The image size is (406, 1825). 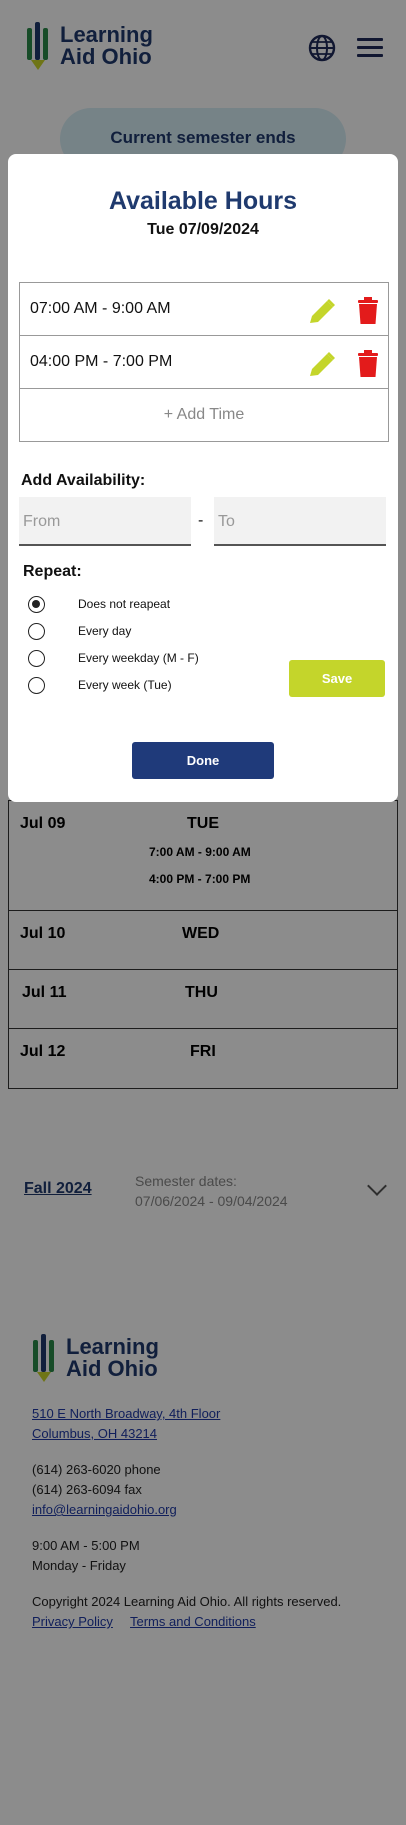 What do you see at coordinates (100, 308) in the screenshot?
I see `time-slot-label: 07:00 AM - 9:00 AM` at bounding box center [100, 308].